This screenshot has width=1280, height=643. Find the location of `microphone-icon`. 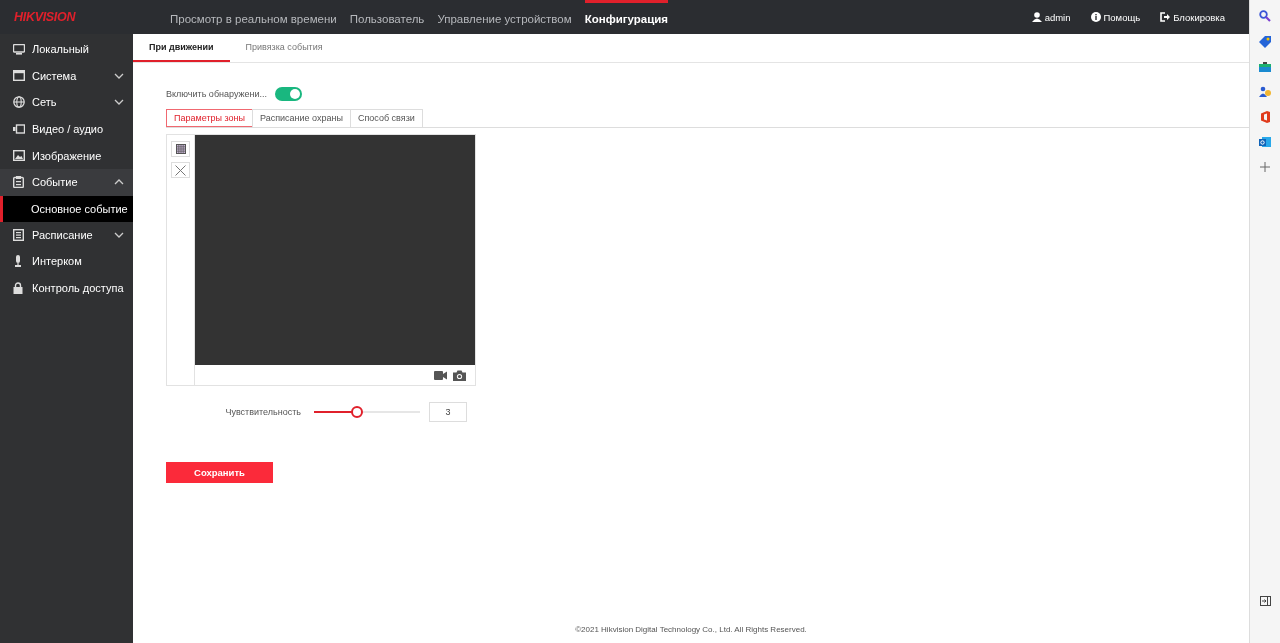

microphone-icon is located at coordinates (18, 261).